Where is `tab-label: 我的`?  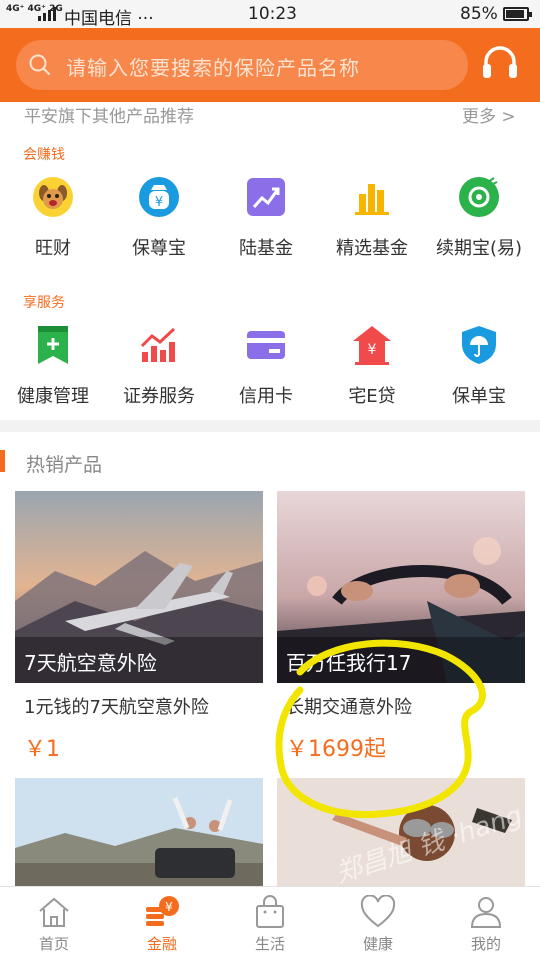
tab-label: 我的 is located at coordinates (485, 944).